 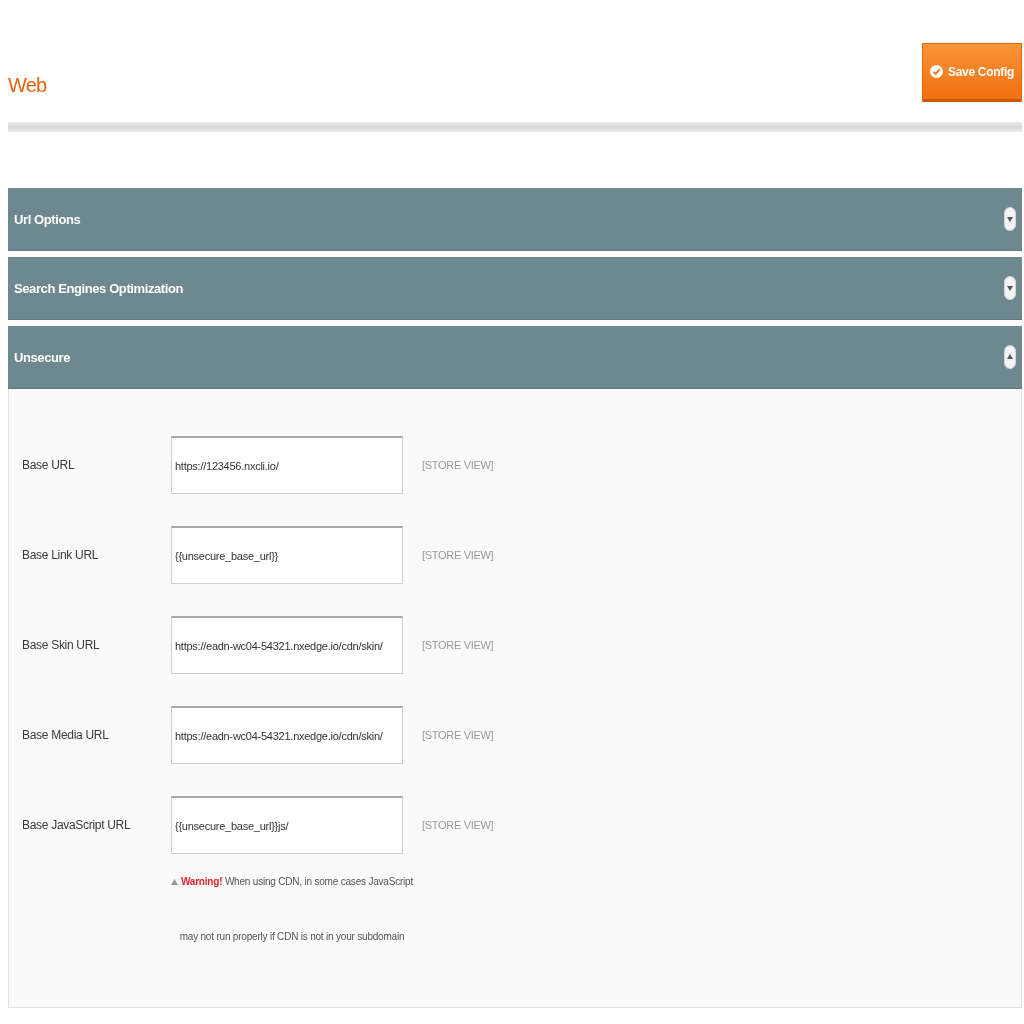 What do you see at coordinates (65, 735) in the screenshot?
I see `field-label: Base Media URL` at bounding box center [65, 735].